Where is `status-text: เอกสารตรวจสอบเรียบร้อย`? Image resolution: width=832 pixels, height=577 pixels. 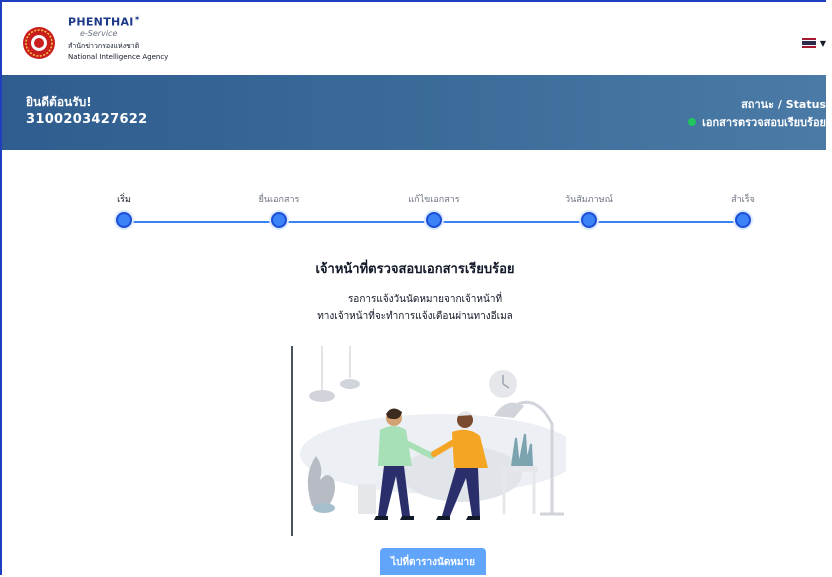 status-text: เอกสารตรวจสอบเรียบร้อย is located at coordinates (764, 122).